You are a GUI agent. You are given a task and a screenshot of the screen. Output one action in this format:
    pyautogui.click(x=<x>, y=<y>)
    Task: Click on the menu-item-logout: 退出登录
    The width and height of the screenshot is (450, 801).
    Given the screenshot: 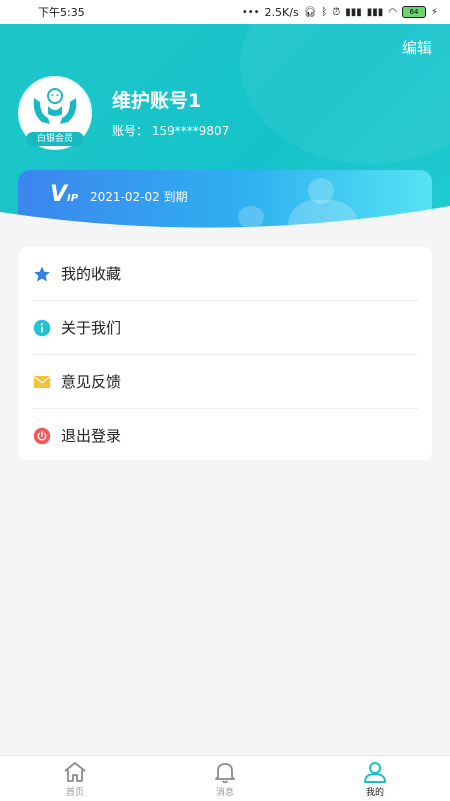 What is the action you would take?
    pyautogui.click(x=225, y=435)
    